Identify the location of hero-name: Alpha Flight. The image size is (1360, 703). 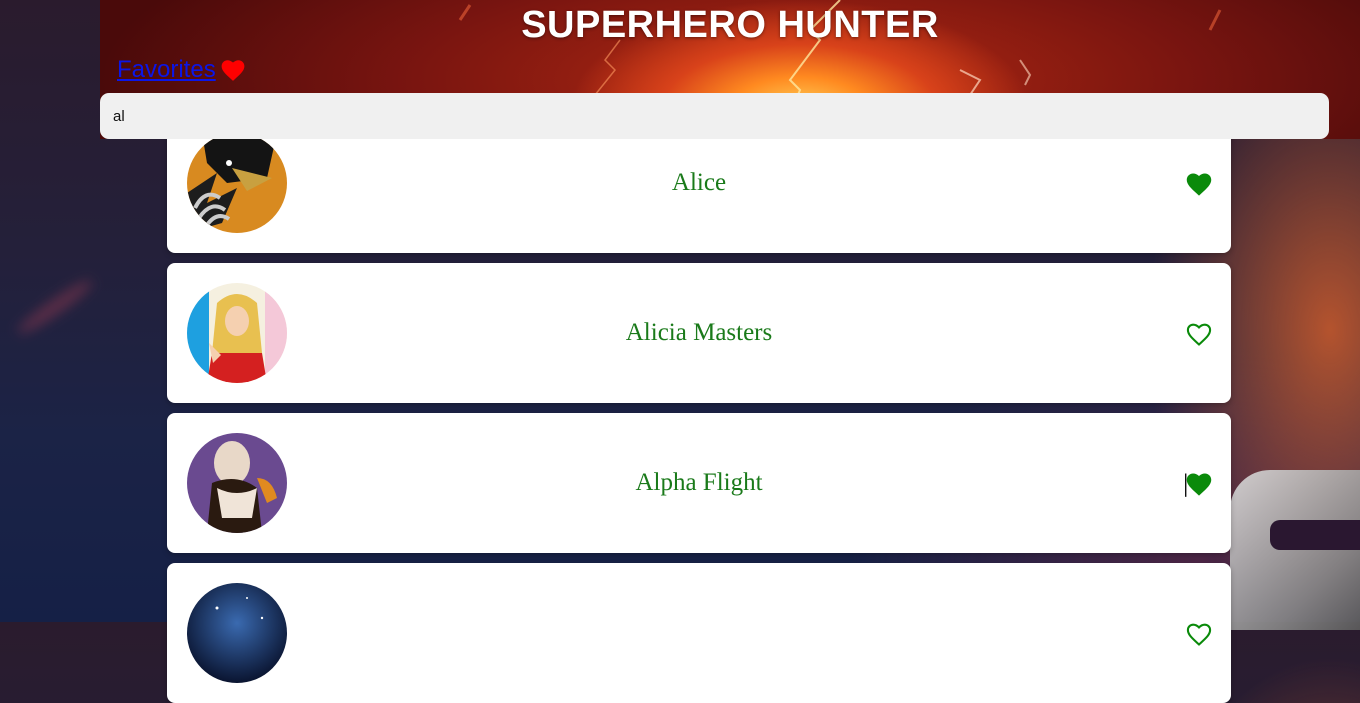
(699, 482).